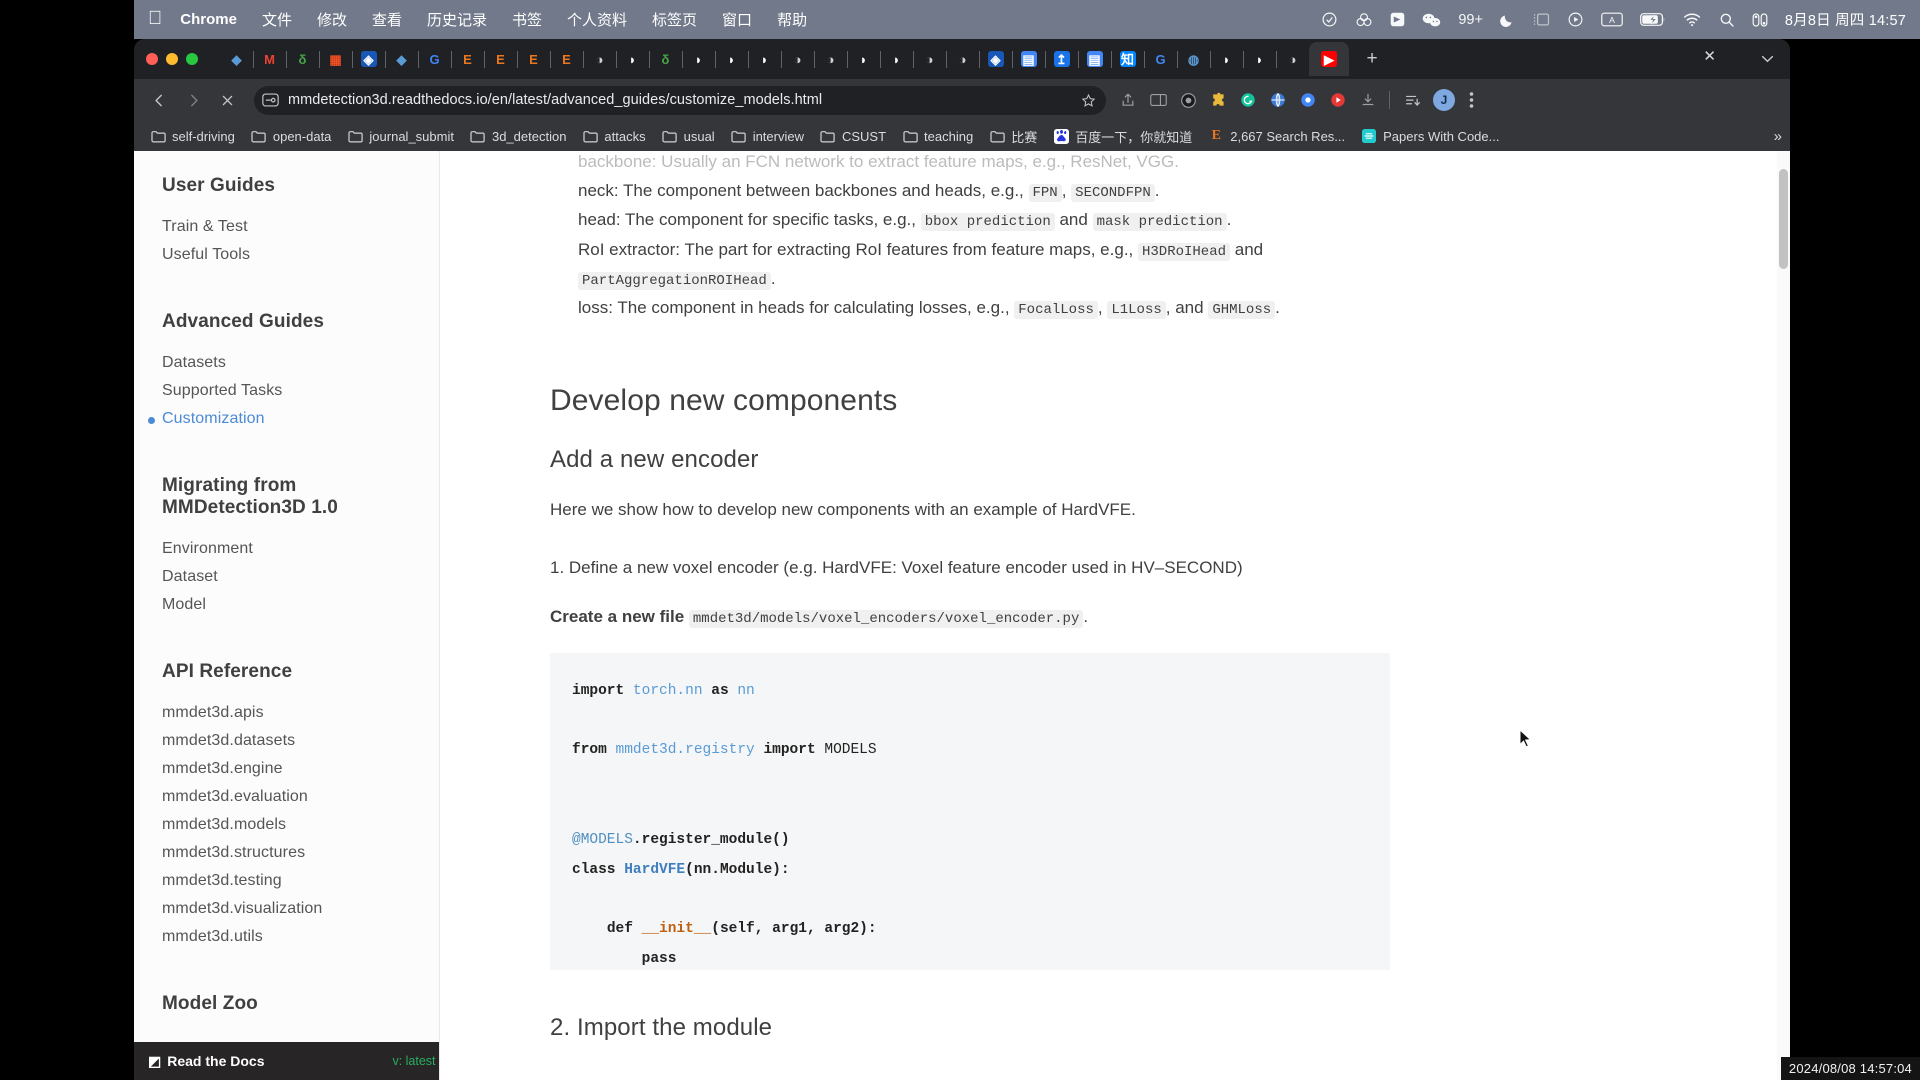 This screenshot has height=1080, width=1920. I want to click on bookmark-item: open-data, so click(291, 136).